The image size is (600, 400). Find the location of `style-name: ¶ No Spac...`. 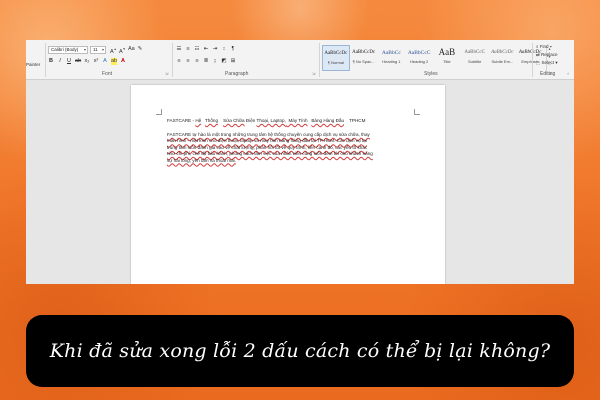

style-name: ¶ No Spac... is located at coordinates (363, 61).